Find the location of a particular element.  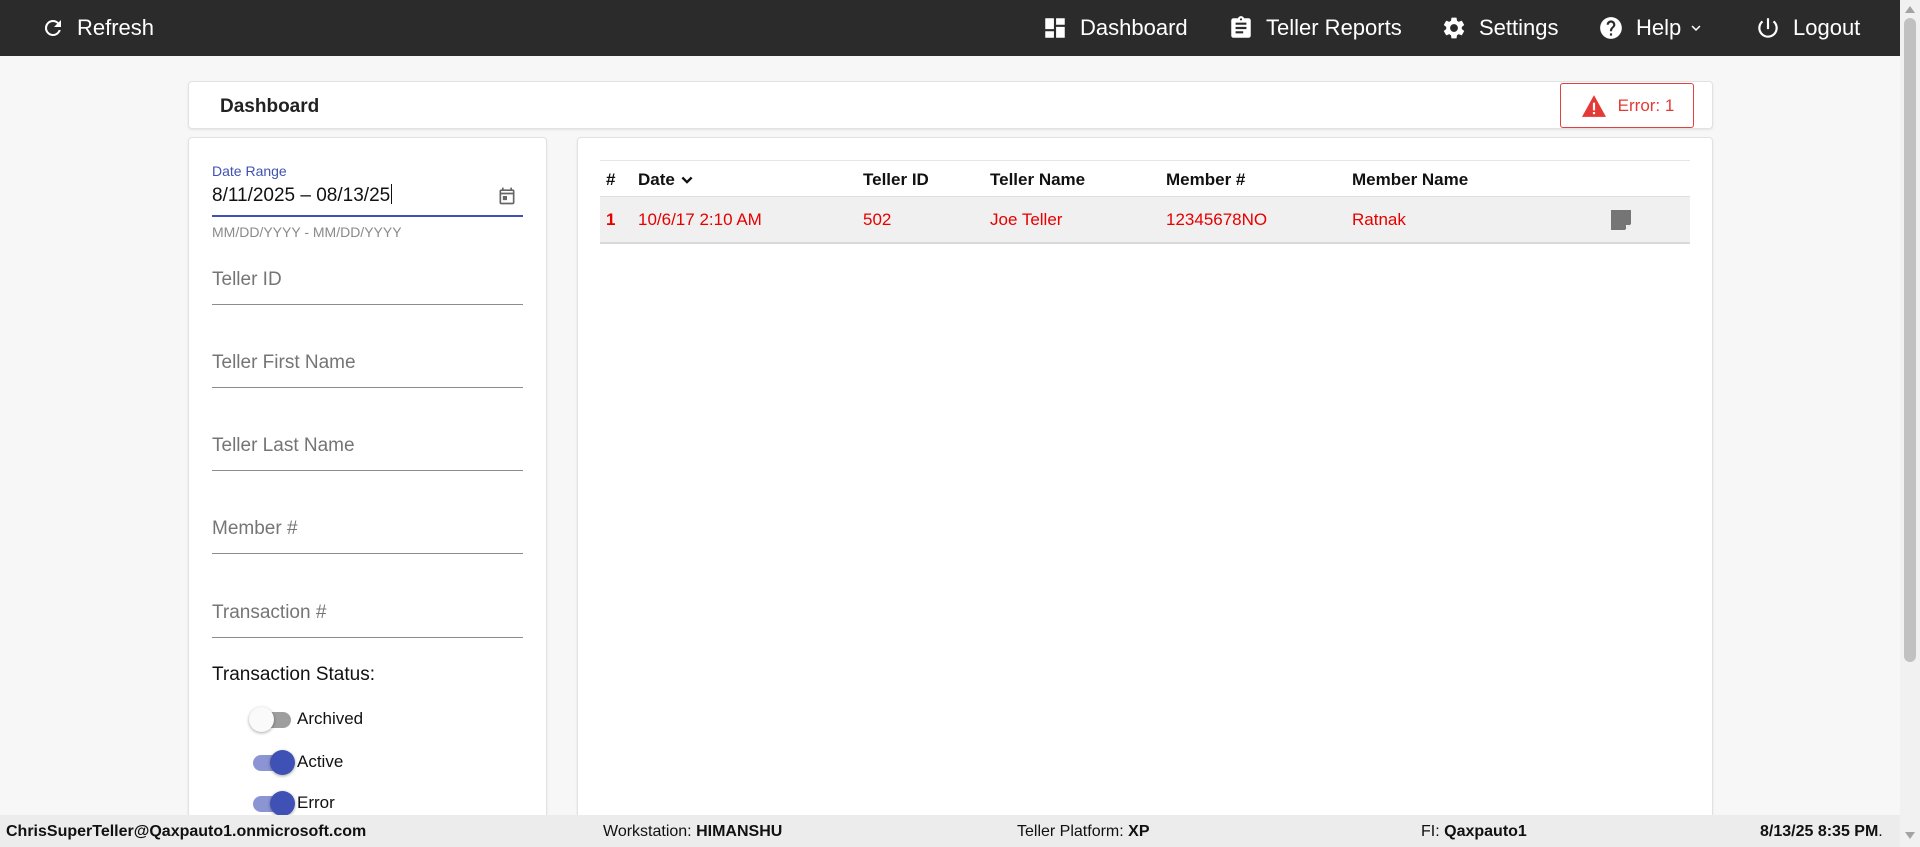

row-teller-name: Joe Teller is located at coordinates (1026, 219).